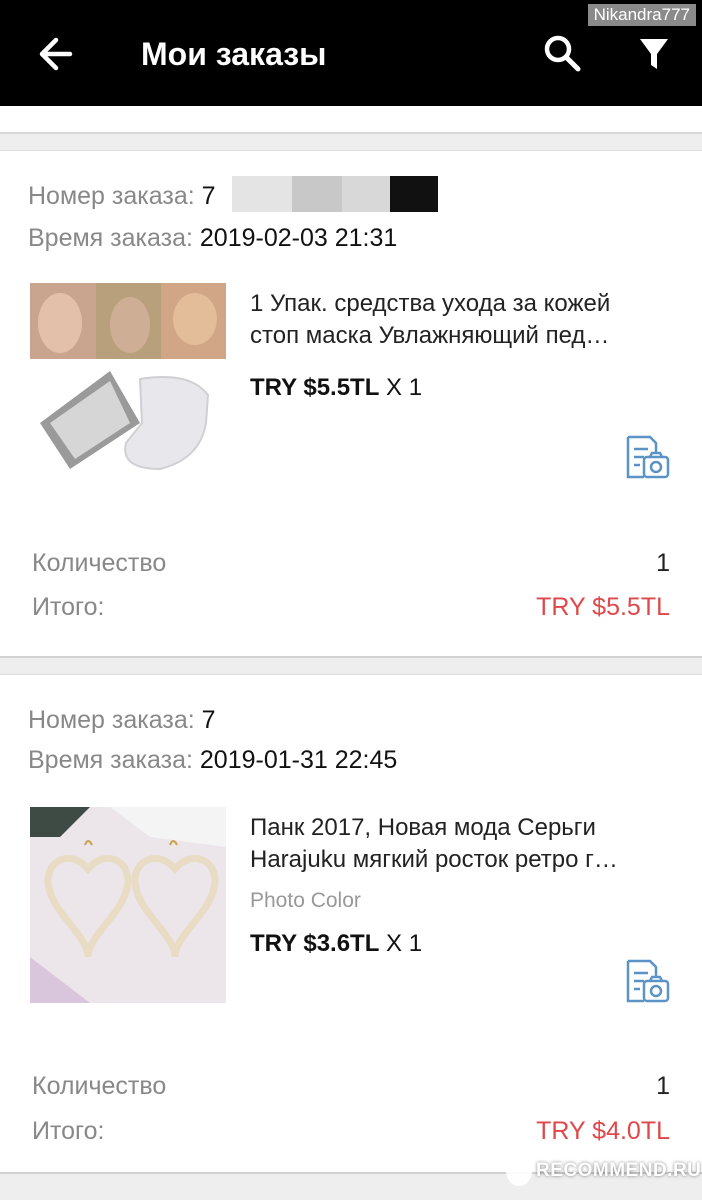 The width and height of the screenshot is (702, 1200). Describe the element at coordinates (654, 53) in the screenshot. I see `filter-icon` at that location.